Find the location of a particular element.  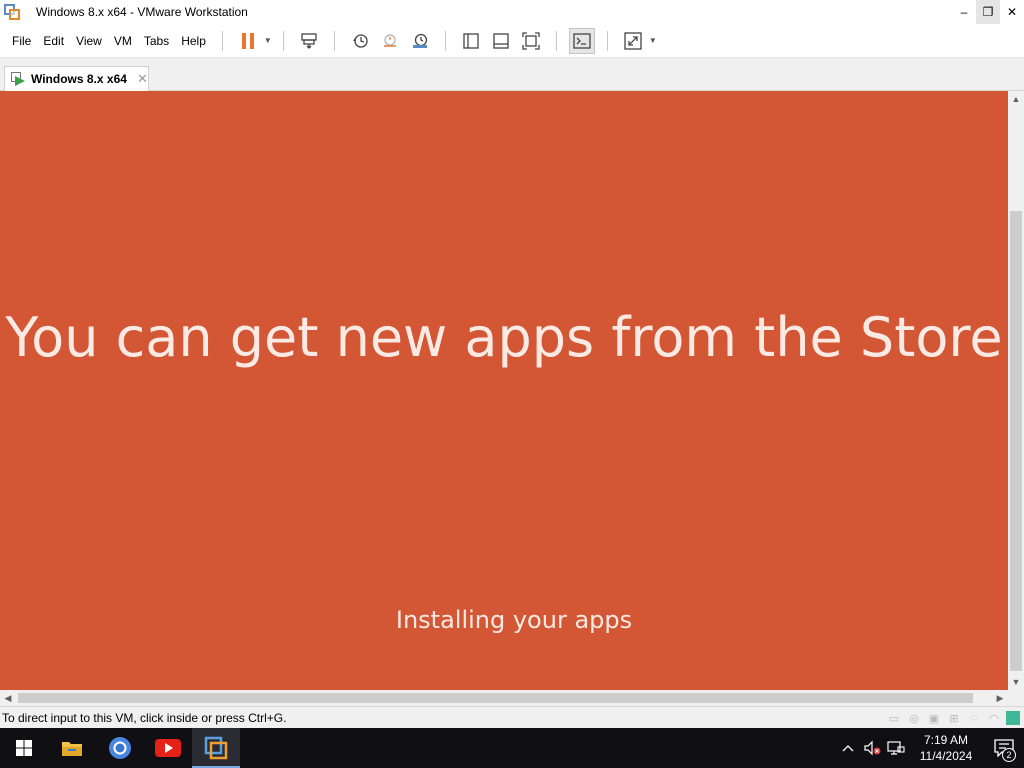

close-button: ✕ is located at coordinates (1012, 12).